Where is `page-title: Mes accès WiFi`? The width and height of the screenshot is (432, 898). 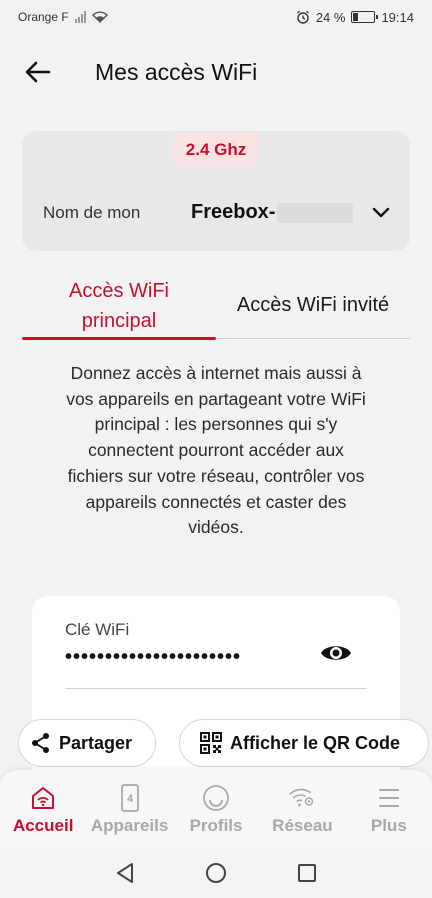
page-title: Mes accès WiFi is located at coordinates (176, 71).